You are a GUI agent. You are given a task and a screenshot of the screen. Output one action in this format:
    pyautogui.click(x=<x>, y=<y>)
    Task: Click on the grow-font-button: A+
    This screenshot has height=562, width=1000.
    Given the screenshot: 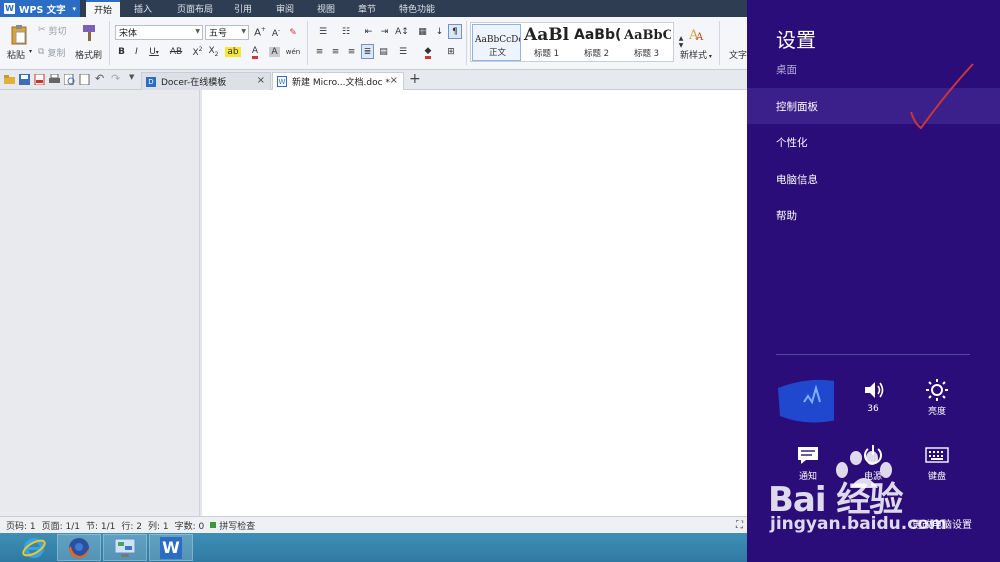 What is the action you would take?
    pyautogui.click(x=260, y=32)
    